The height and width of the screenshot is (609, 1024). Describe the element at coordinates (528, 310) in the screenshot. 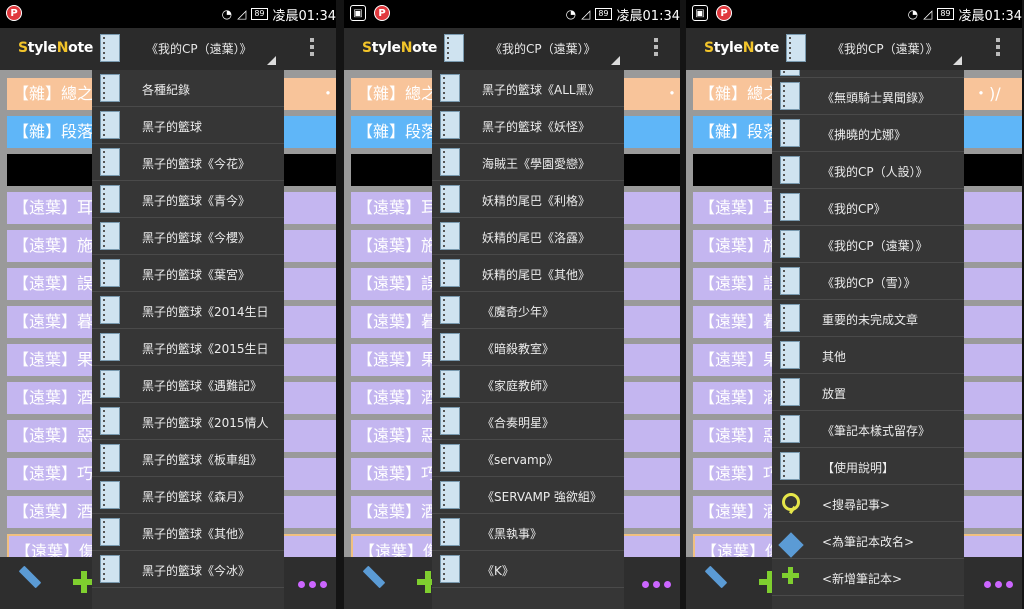

I see `dropdown-item: 《魔奇少年》` at that location.